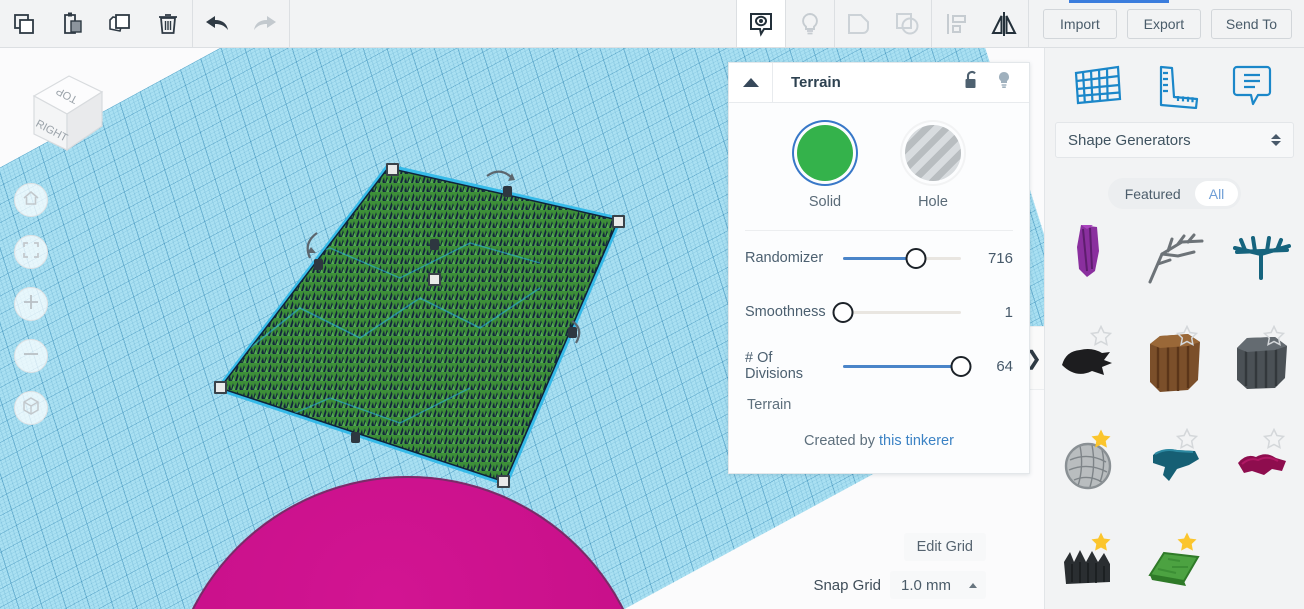 Image resolution: width=1304 pixels, height=609 pixels. I want to click on group-button, so click(859, 23).